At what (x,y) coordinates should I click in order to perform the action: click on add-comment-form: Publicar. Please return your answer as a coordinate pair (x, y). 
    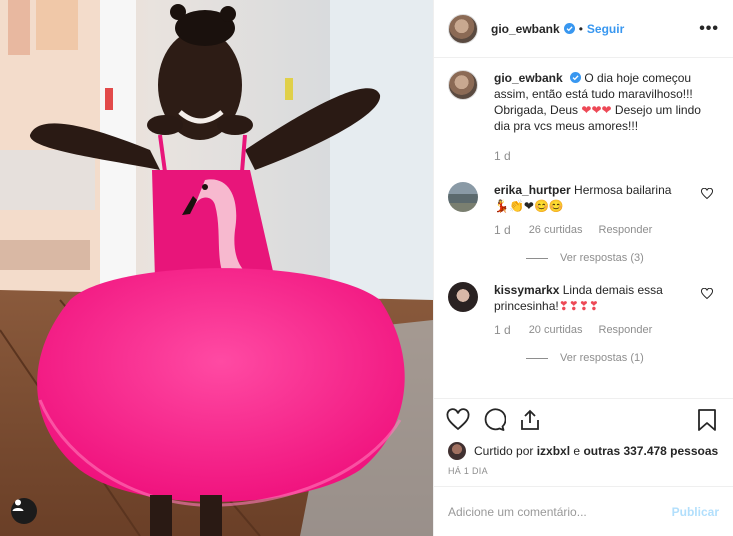
    Looking at the image, I should click on (583, 511).